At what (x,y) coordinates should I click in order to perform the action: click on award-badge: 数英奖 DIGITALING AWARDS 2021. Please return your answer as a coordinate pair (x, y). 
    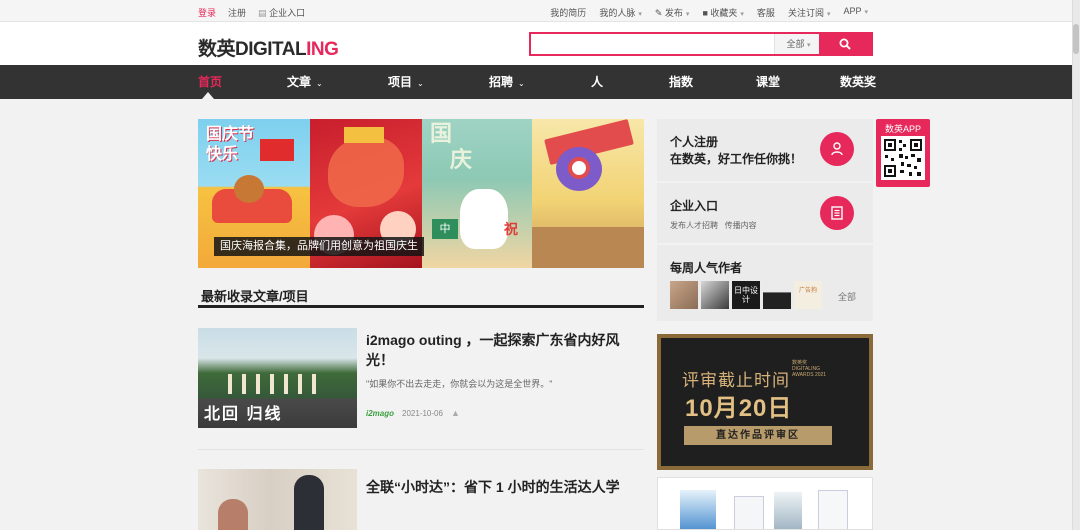
    Looking at the image, I should click on (809, 369).